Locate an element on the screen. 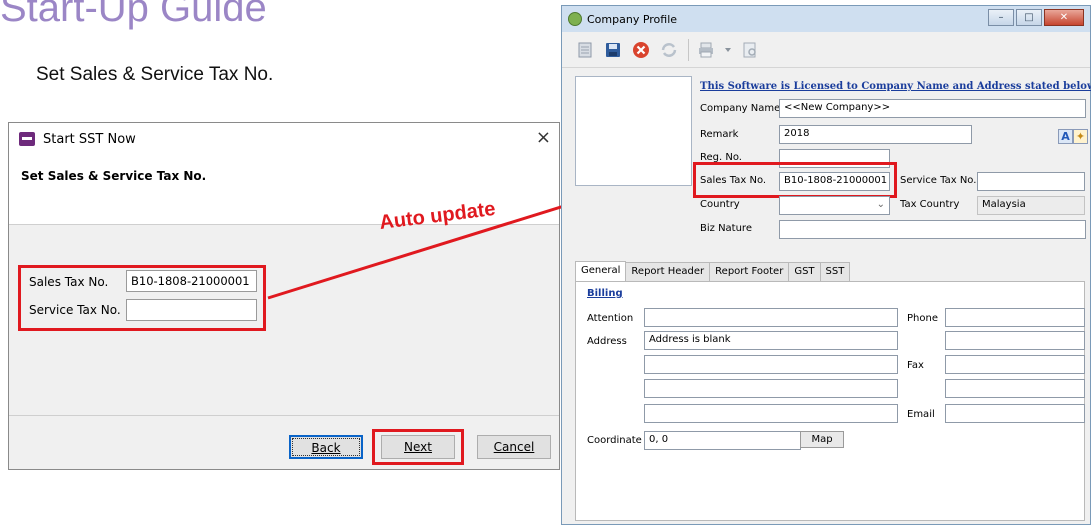  address-line-1: Address is blank is located at coordinates (771, 340).